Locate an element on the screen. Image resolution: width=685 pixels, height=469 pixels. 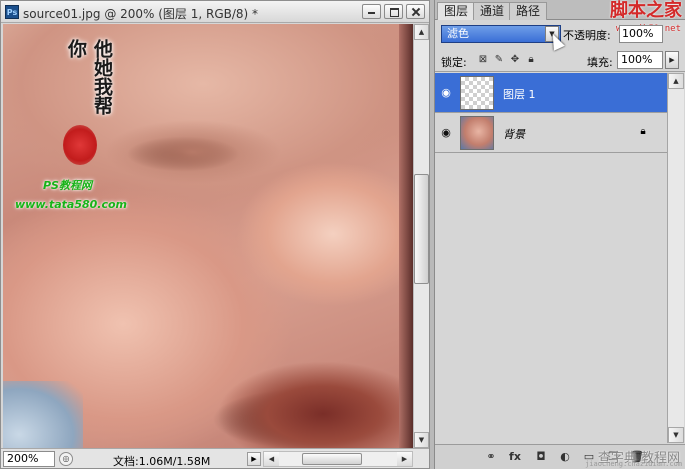
footer-url: jiaocheng.chazidian.com is located at coordinates (633, 464).